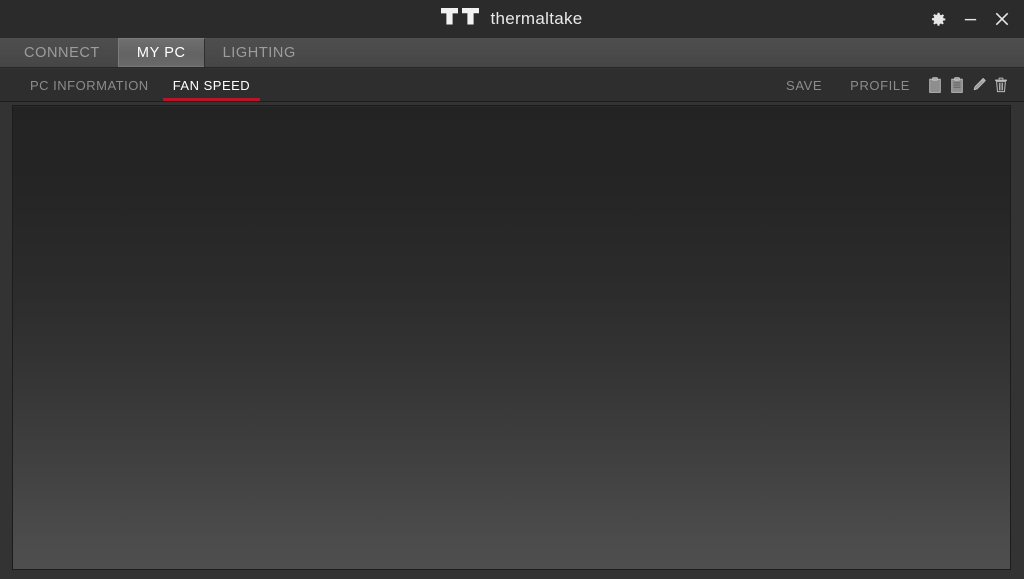 Image resolution: width=1024 pixels, height=579 pixels. I want to click on nav-tab-my-pc: MY PC, so click(161, 52).